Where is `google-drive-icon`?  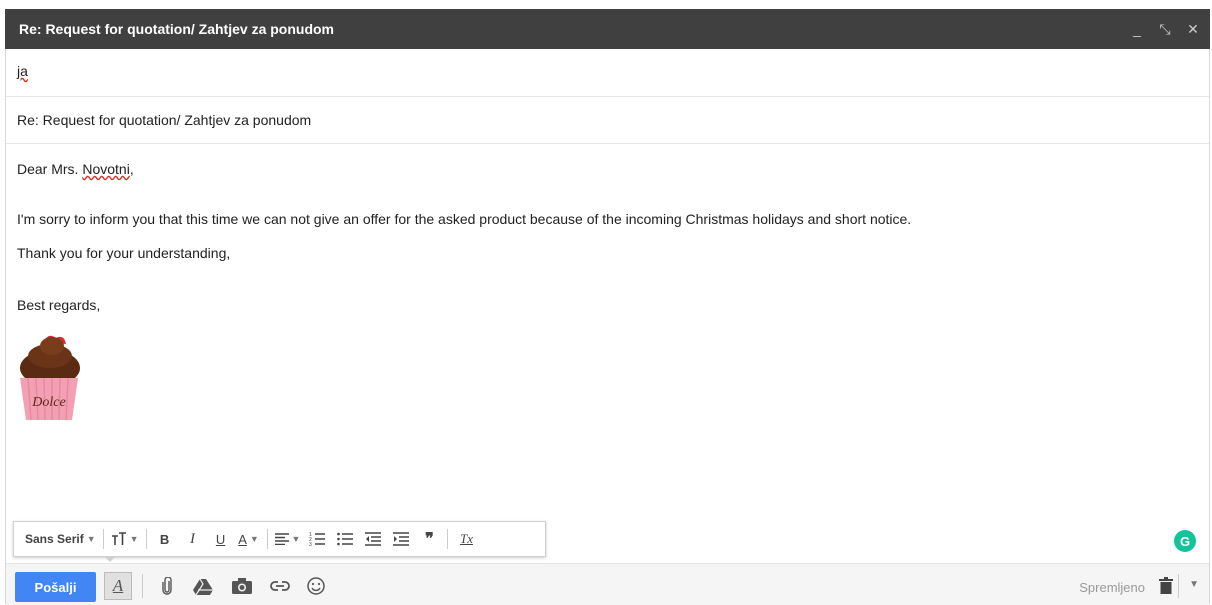 google-drive-icon is located at coordinates (203, 586).